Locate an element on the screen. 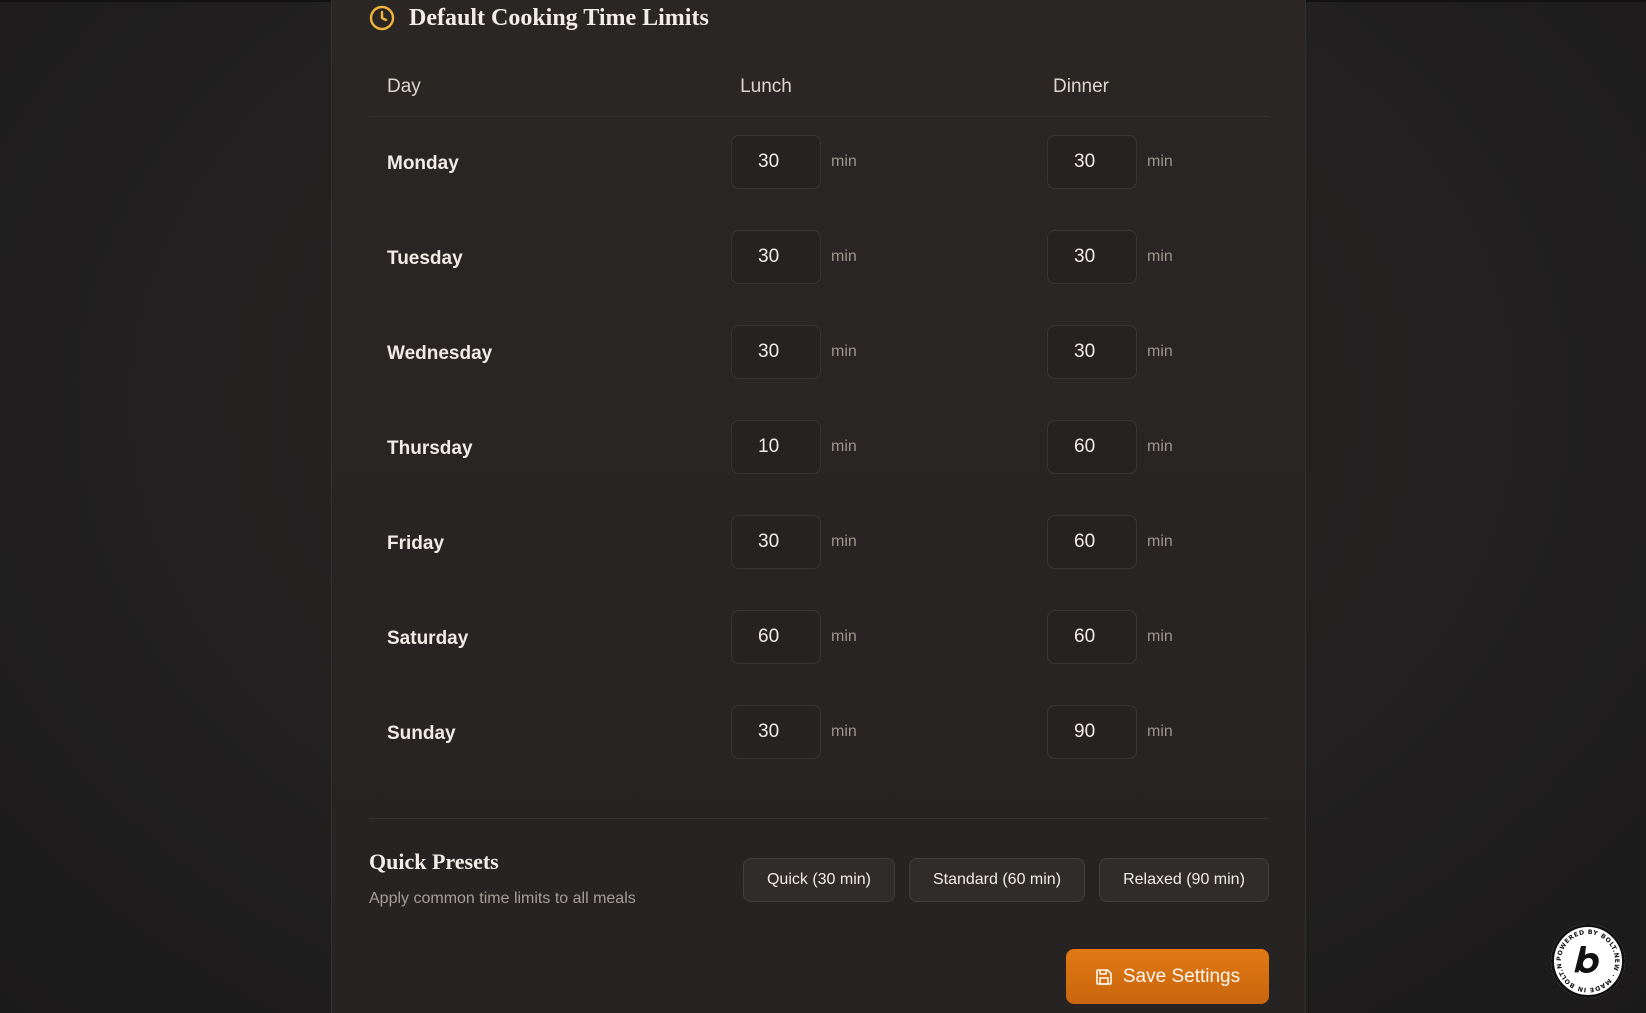 The height and width of the screenshot is (1013, 1646). table-row-wednesday: Wednesday min min is located at coordinates (818, 354).